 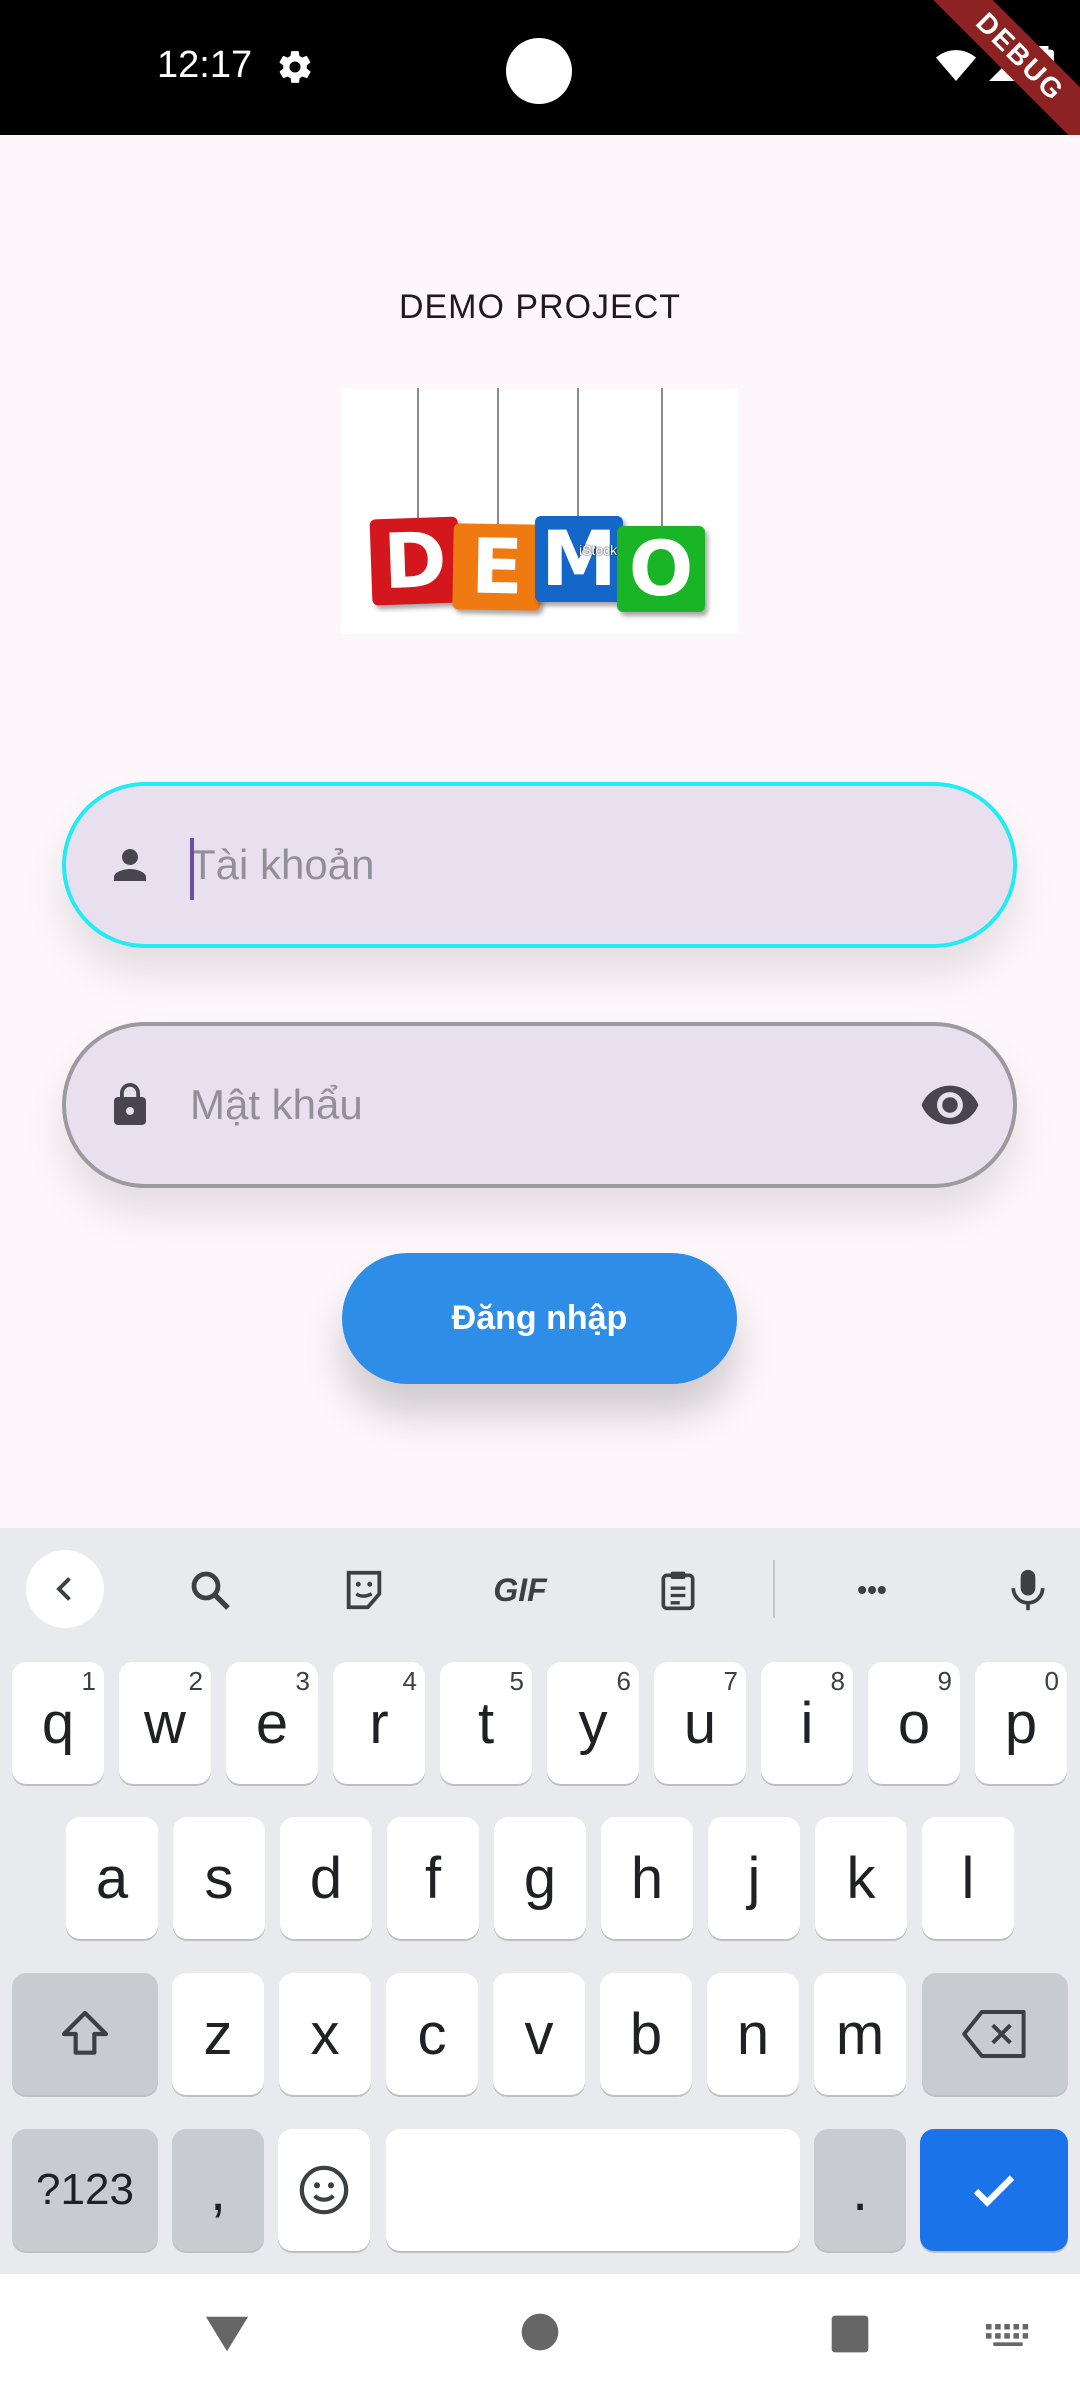 What do you see at coordinates (861, 1878) in the screenshot?
I see `key-k: k` at bounding box center [861, 1878].